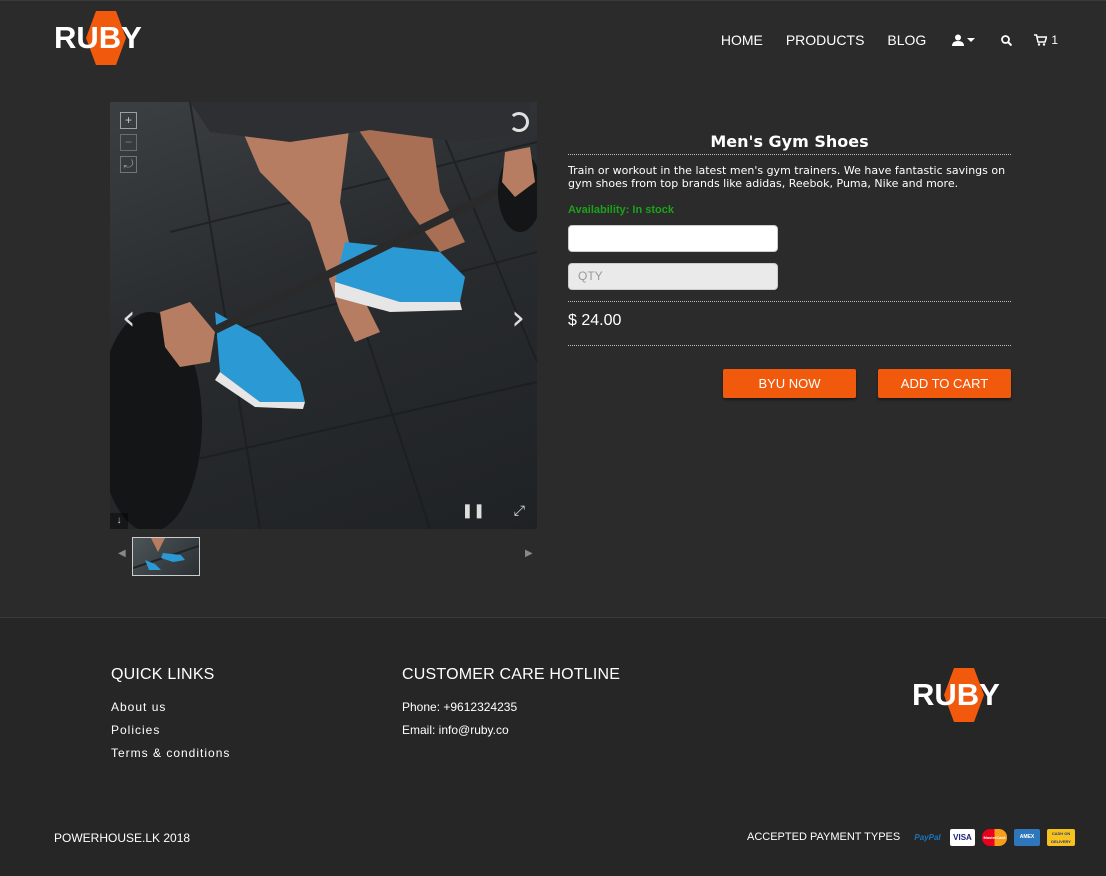 Image resolution: width=1106 pixels, height=876 pixels. I want to click on pause-icon: ❚❚, so click(473, 510).